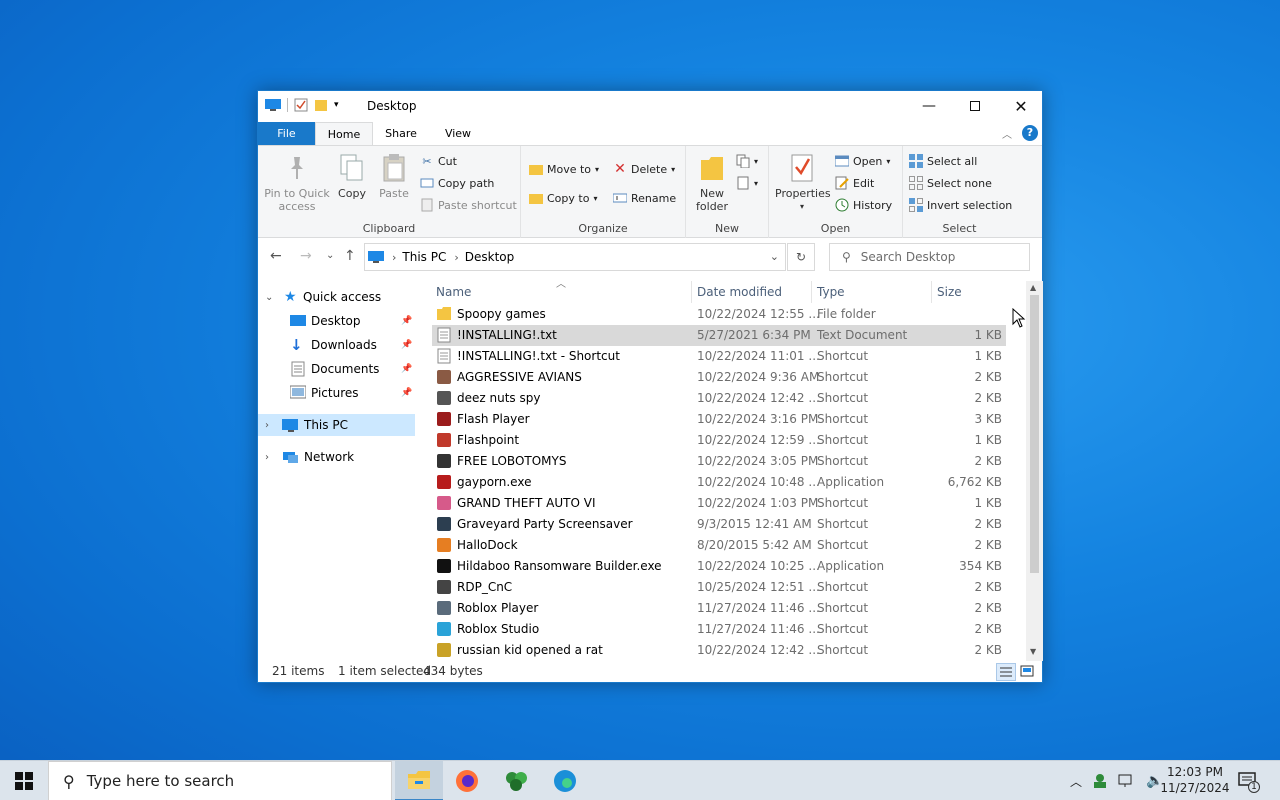  What do you see at coordinates (468, 205) in the screenshot?
I see `paste-shortcut-button: Paste shortcut` at bounding box center [468, 205].